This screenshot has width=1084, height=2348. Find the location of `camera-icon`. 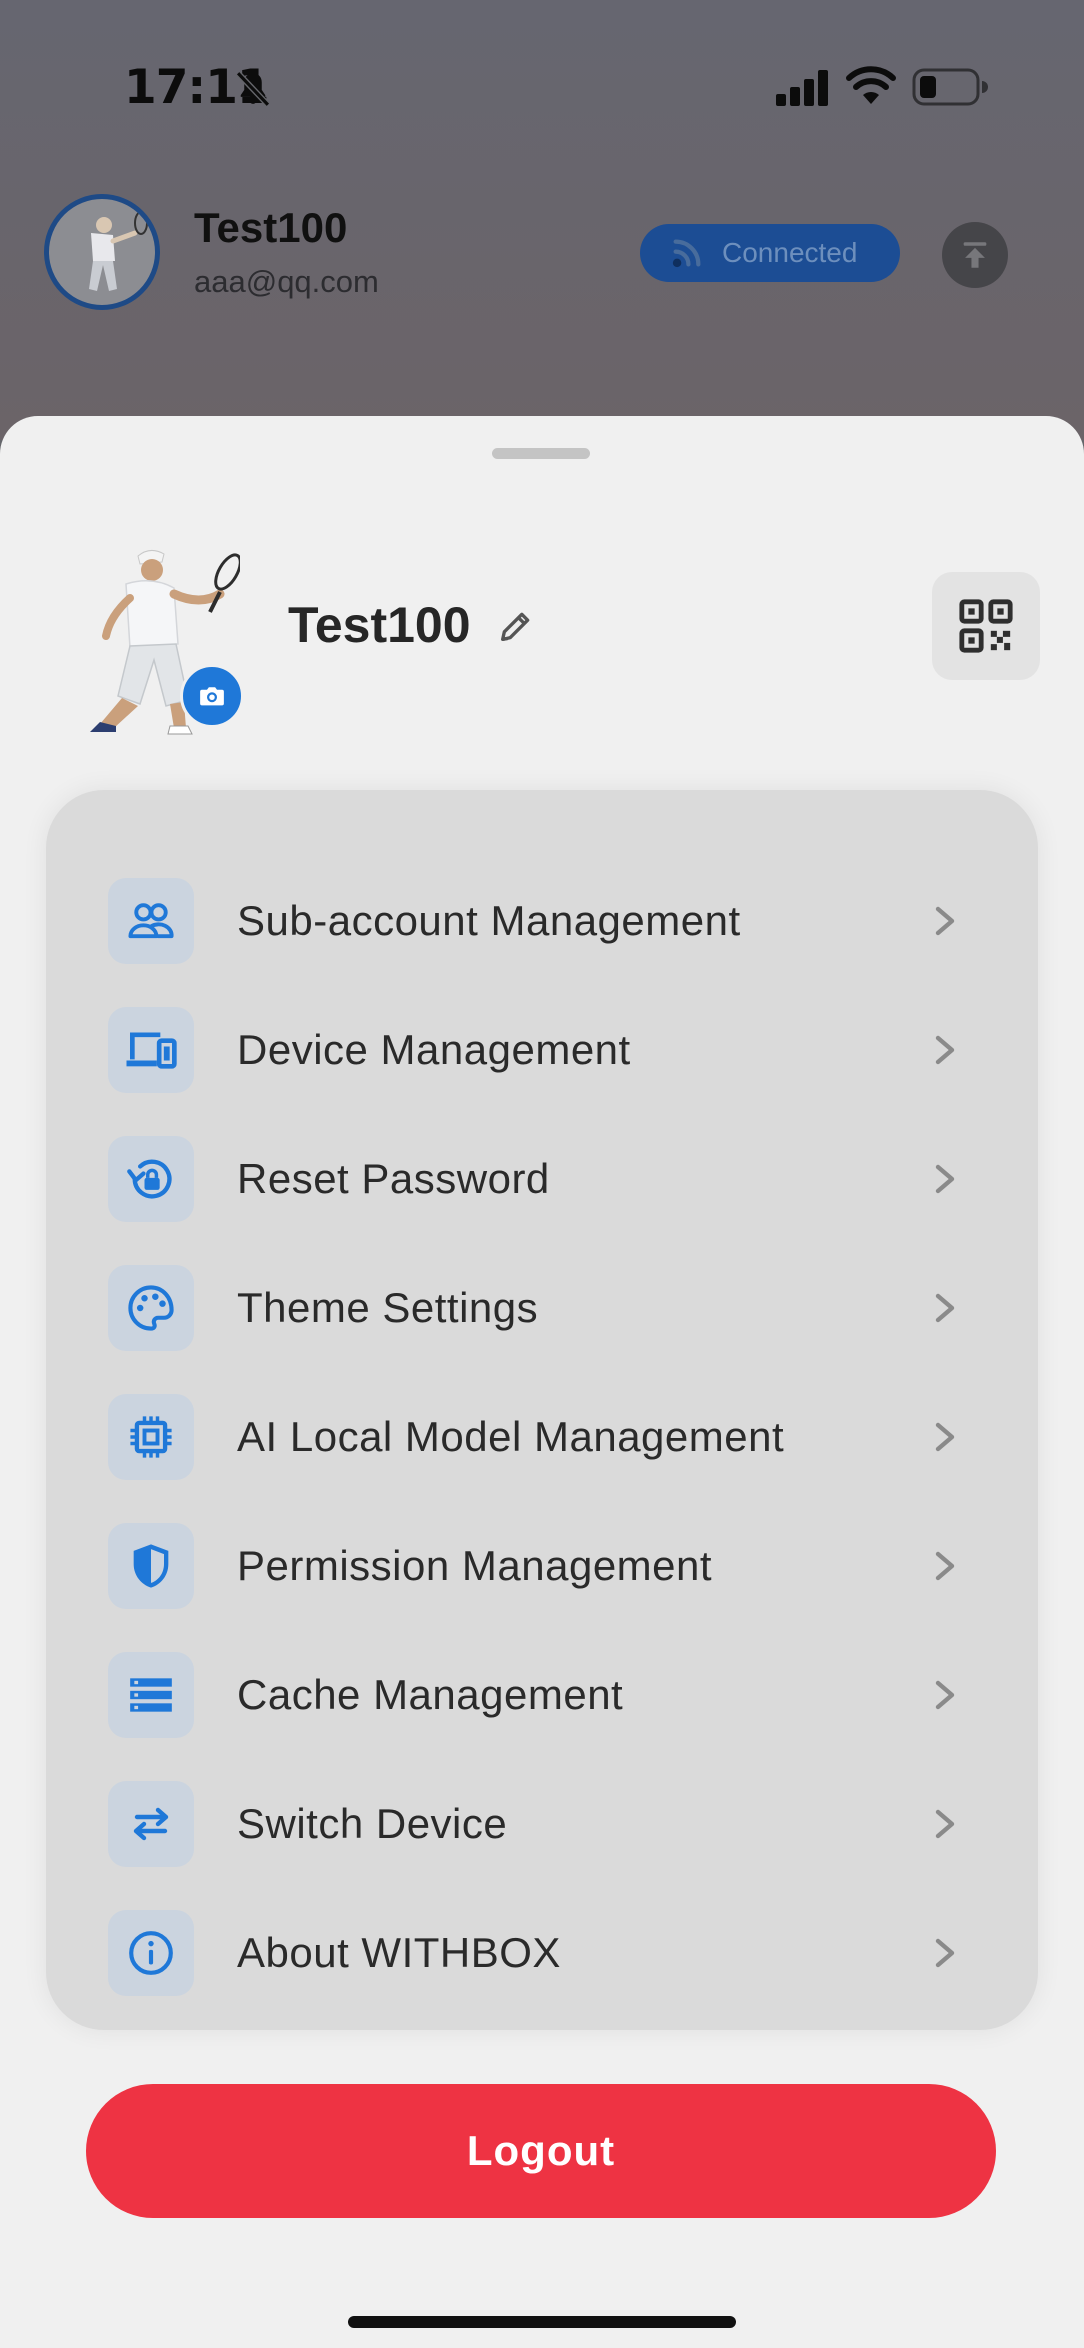

camera-icon is located at coordinates (212, 696).